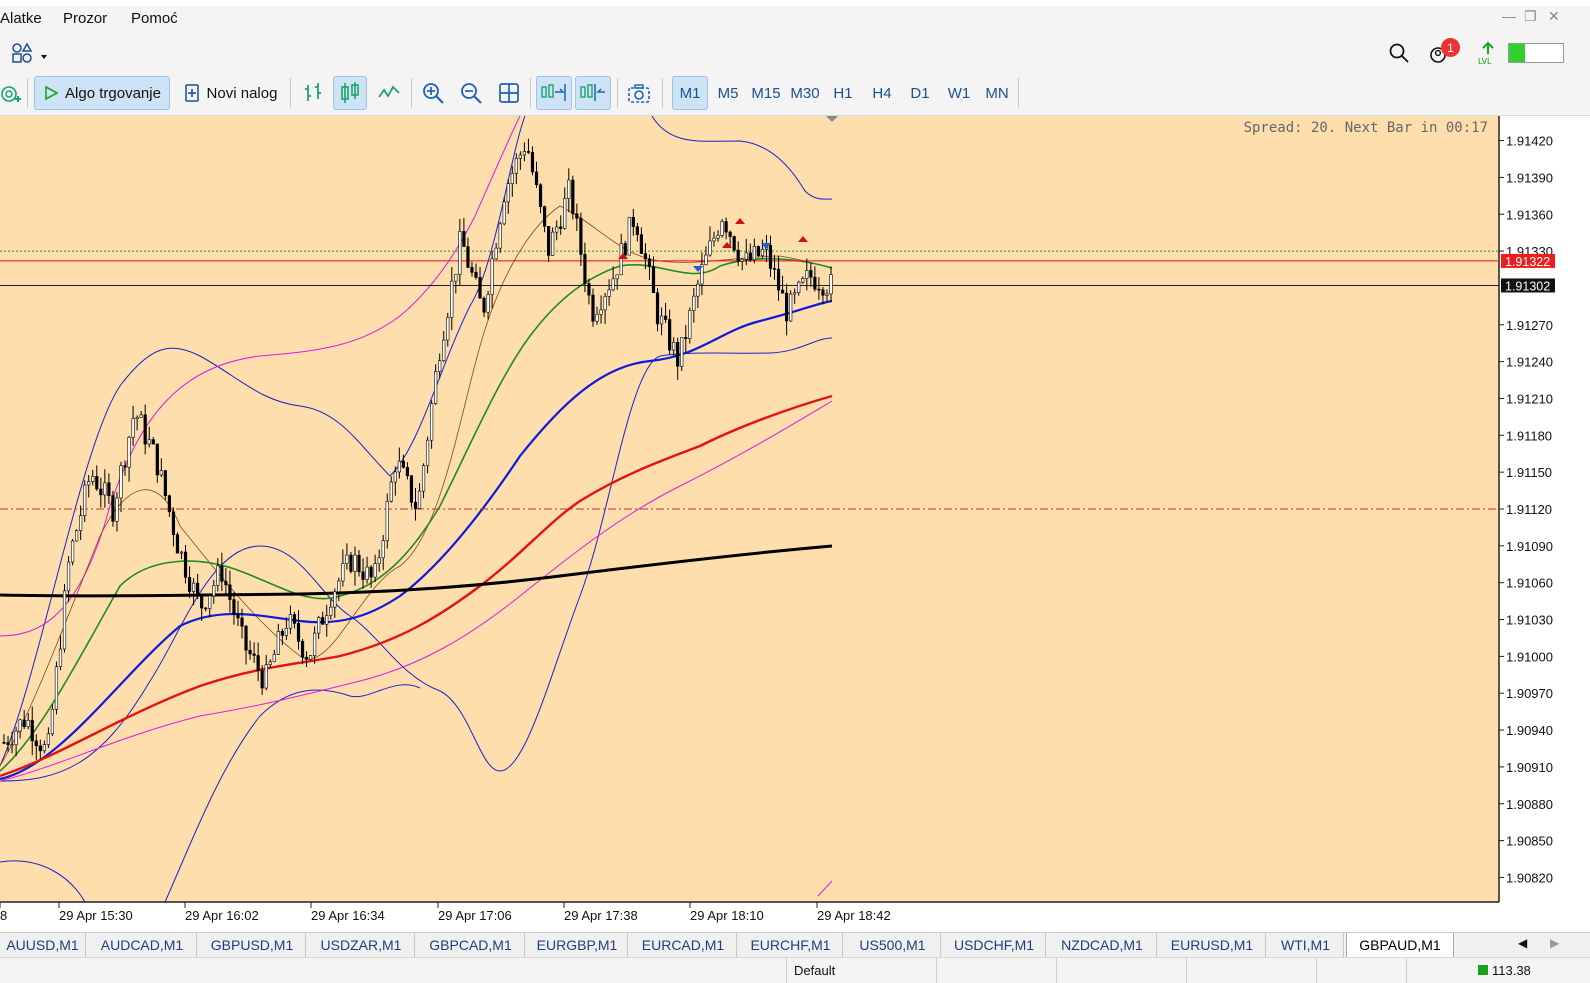 This screenshot has height=983, width=1590. I want to click on status-right-value: 113.38, so click(1511, 970).